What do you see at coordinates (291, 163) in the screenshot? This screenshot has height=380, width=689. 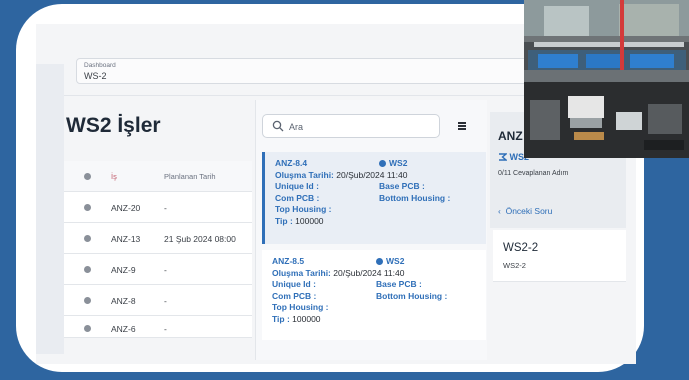 I see `job-code: ANZ-8.4` at bounding box center [291, 163].